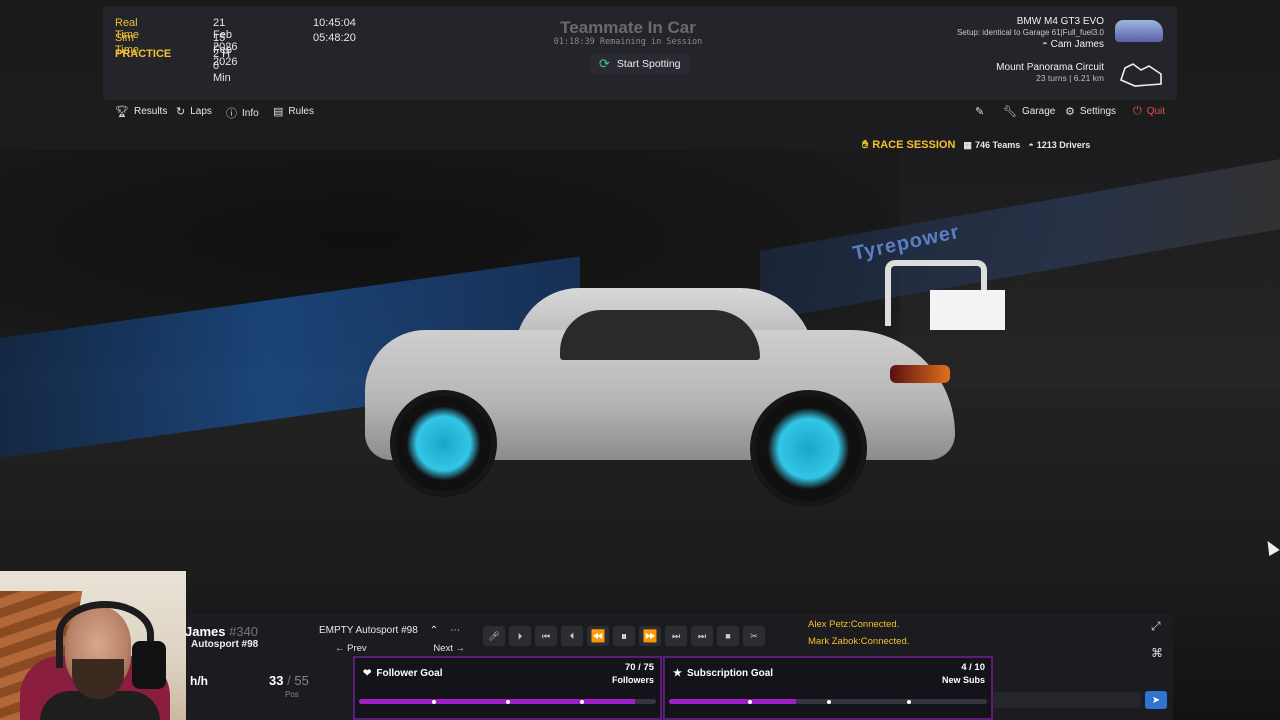  I want to click on mic-icon: 🎤︎, so click(494, 635).